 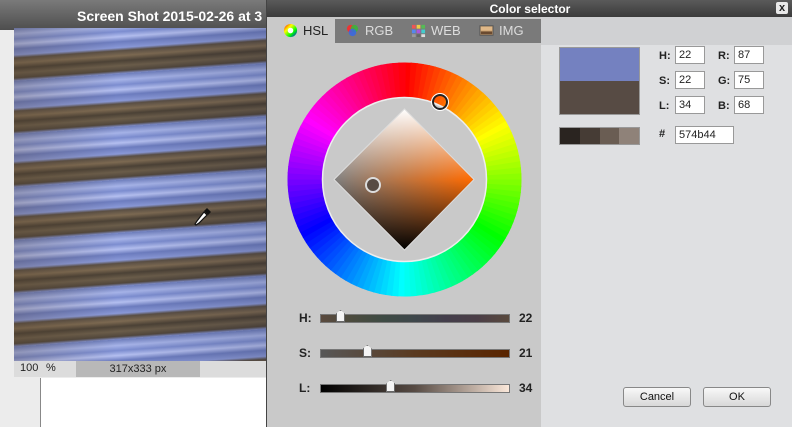 I want to click on cancel-button: Cancel, so click(x=657, y=397).